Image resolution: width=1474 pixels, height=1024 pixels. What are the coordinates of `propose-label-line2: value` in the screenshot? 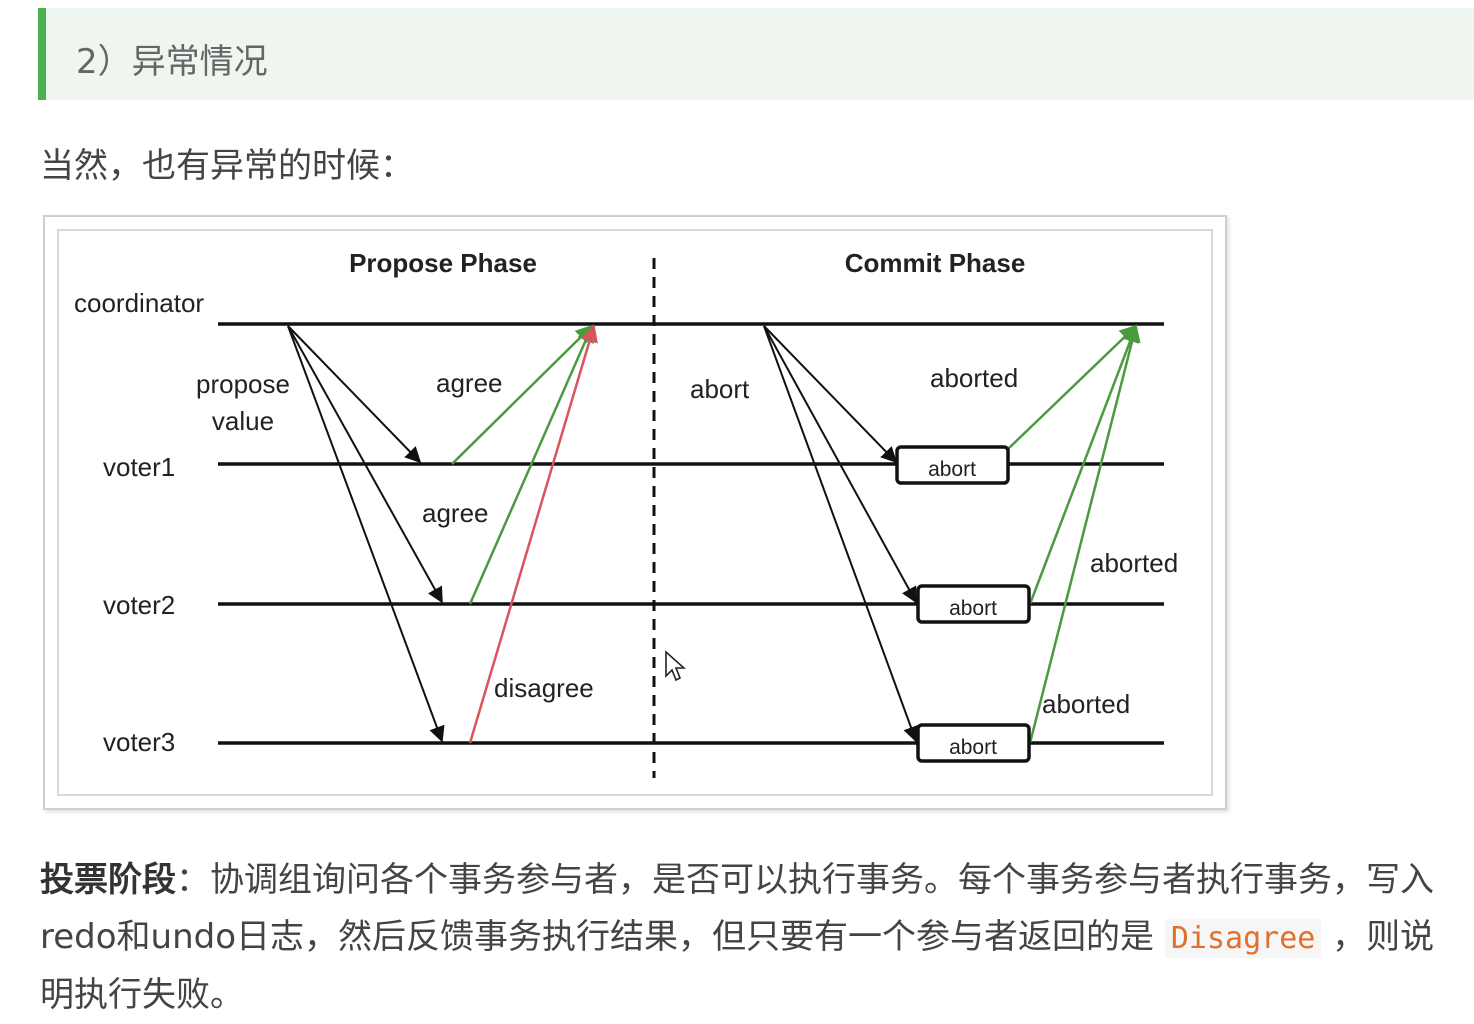 It's located at (243, 421).